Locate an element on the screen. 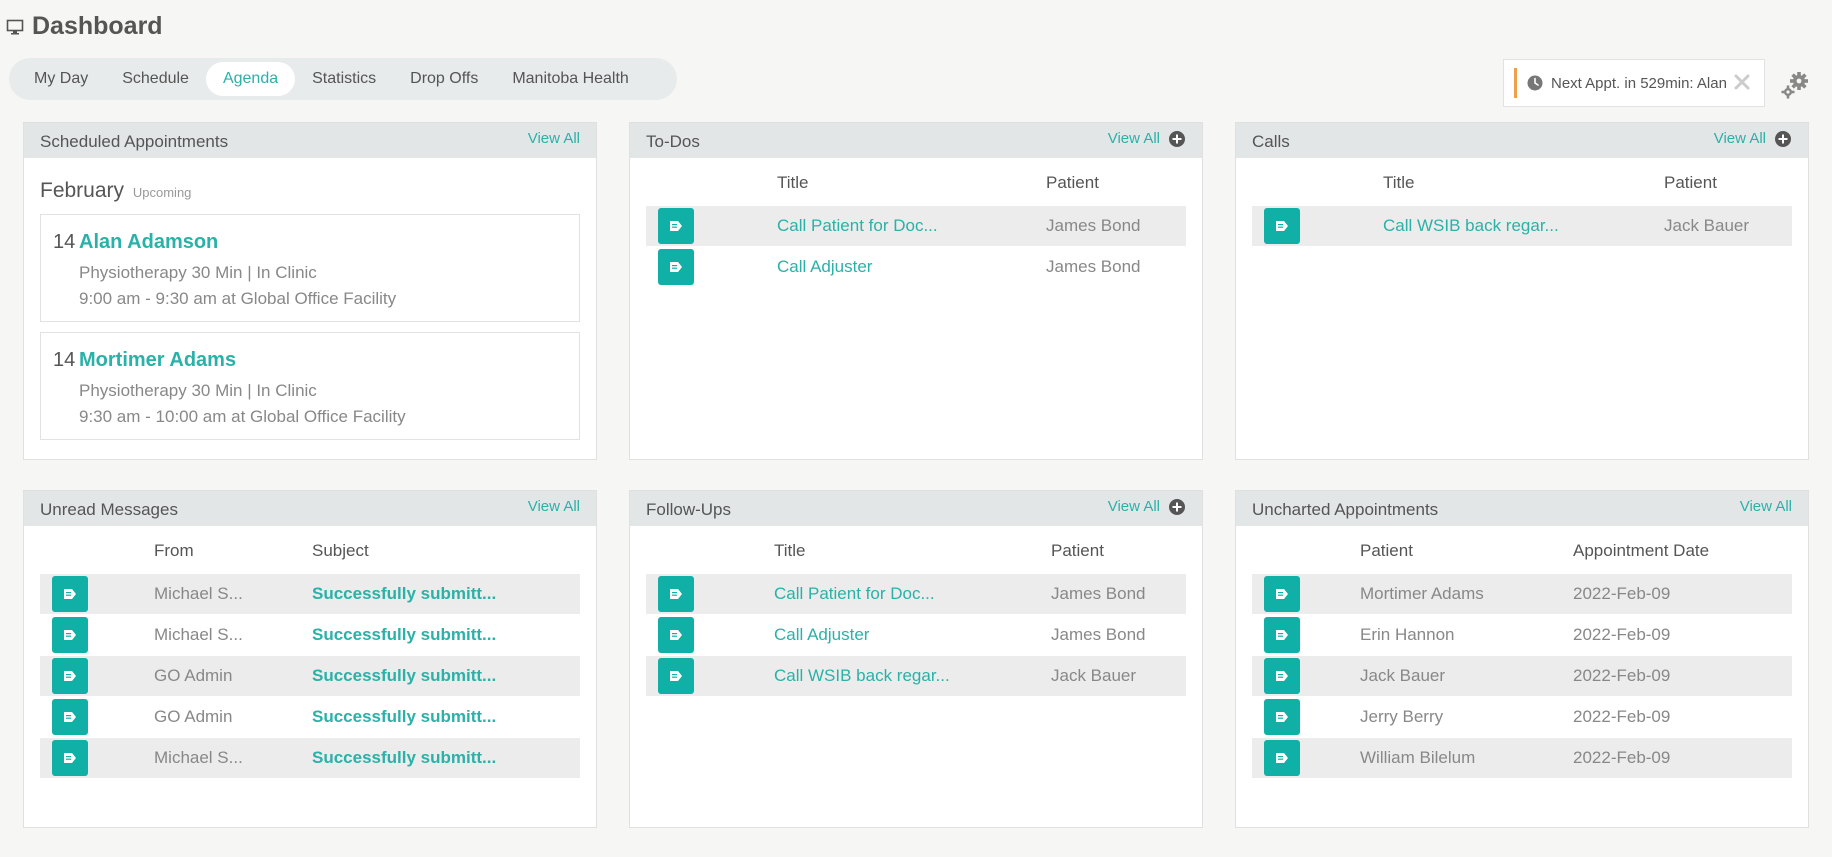  appointment-patient-link: Mortimer Adams is located at coordinates (157, 360).